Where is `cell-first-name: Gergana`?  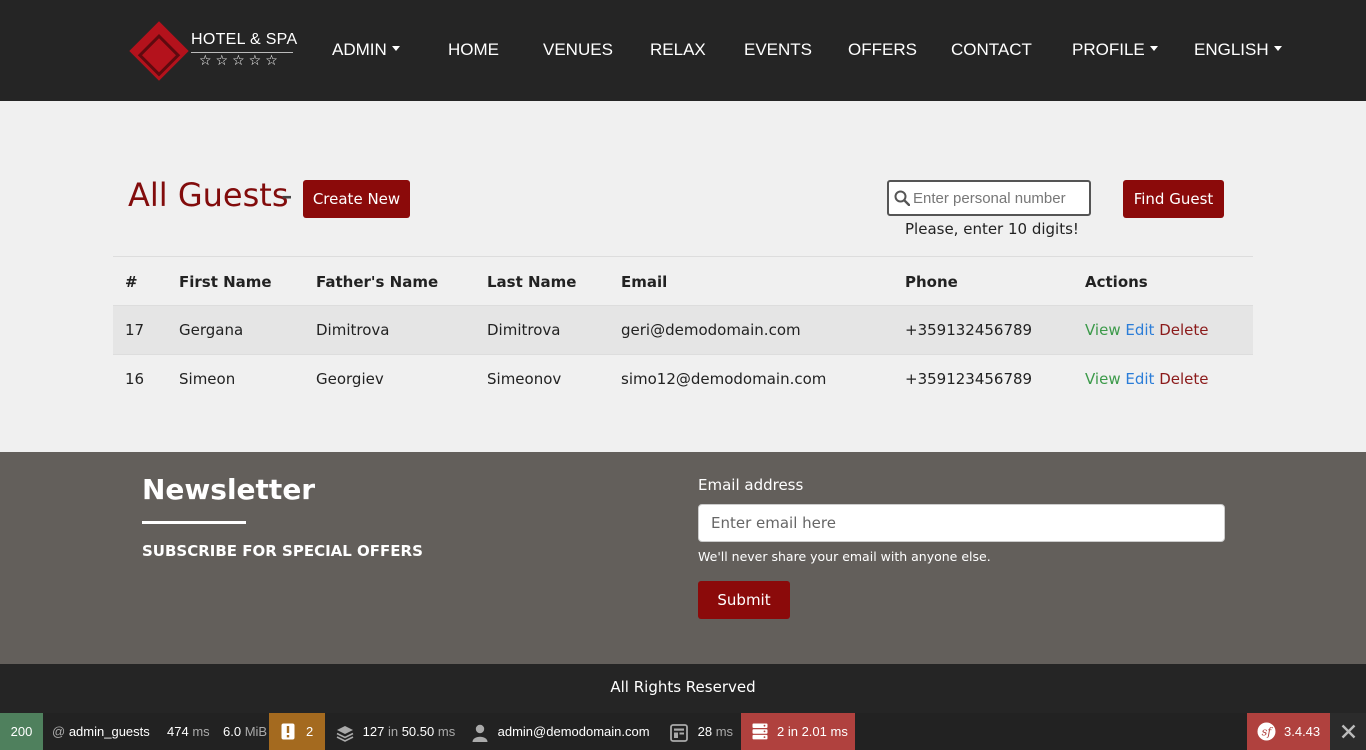 cell-first-name: Gergana is located at coordinates (211, 330).